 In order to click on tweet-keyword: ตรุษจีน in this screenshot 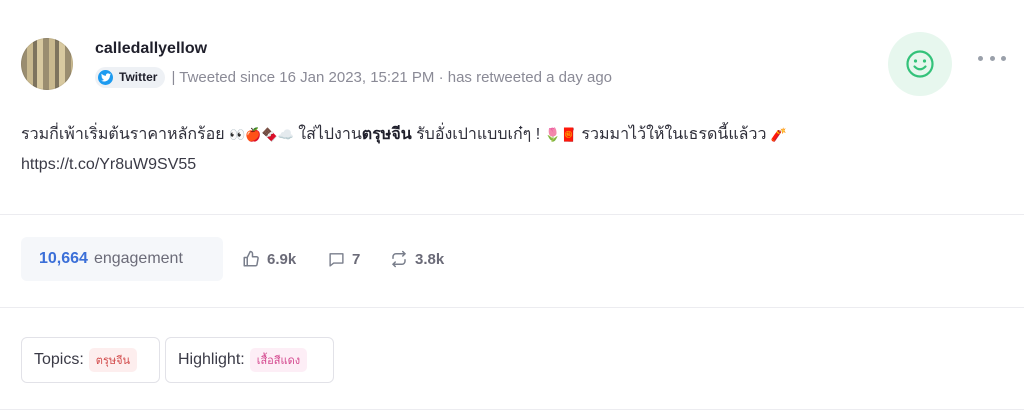, I will do `click(386, 134)`.